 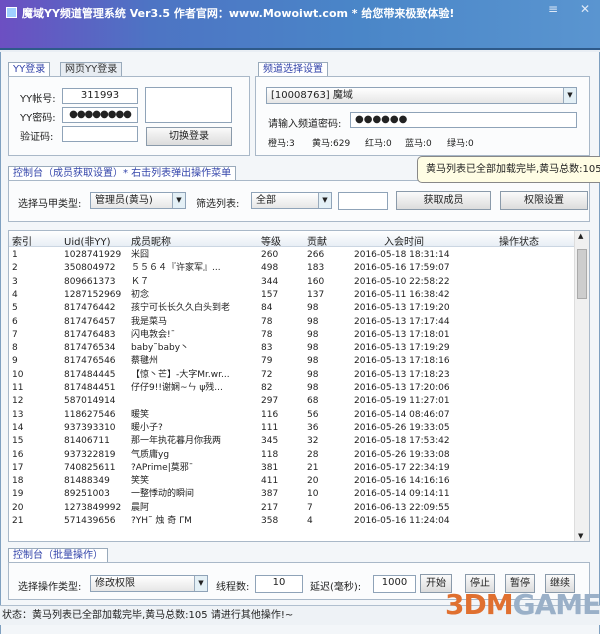 What do you see at coordinates (402, 281) in the screenshot?
I see `cell-join-time: 2016-05-10 22:58:22` at bounding box center [402, 281].